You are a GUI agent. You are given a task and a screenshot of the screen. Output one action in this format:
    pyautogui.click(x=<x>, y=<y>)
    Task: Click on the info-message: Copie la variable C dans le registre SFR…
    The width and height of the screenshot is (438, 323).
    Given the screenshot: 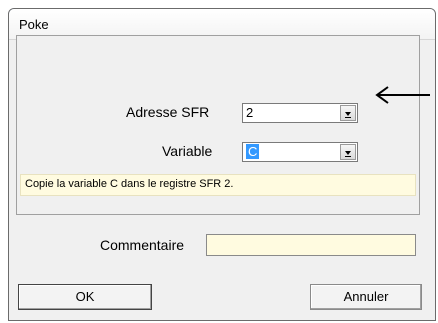 What is the action you would take?
    pyautogui.click(x=218, y=185)
    